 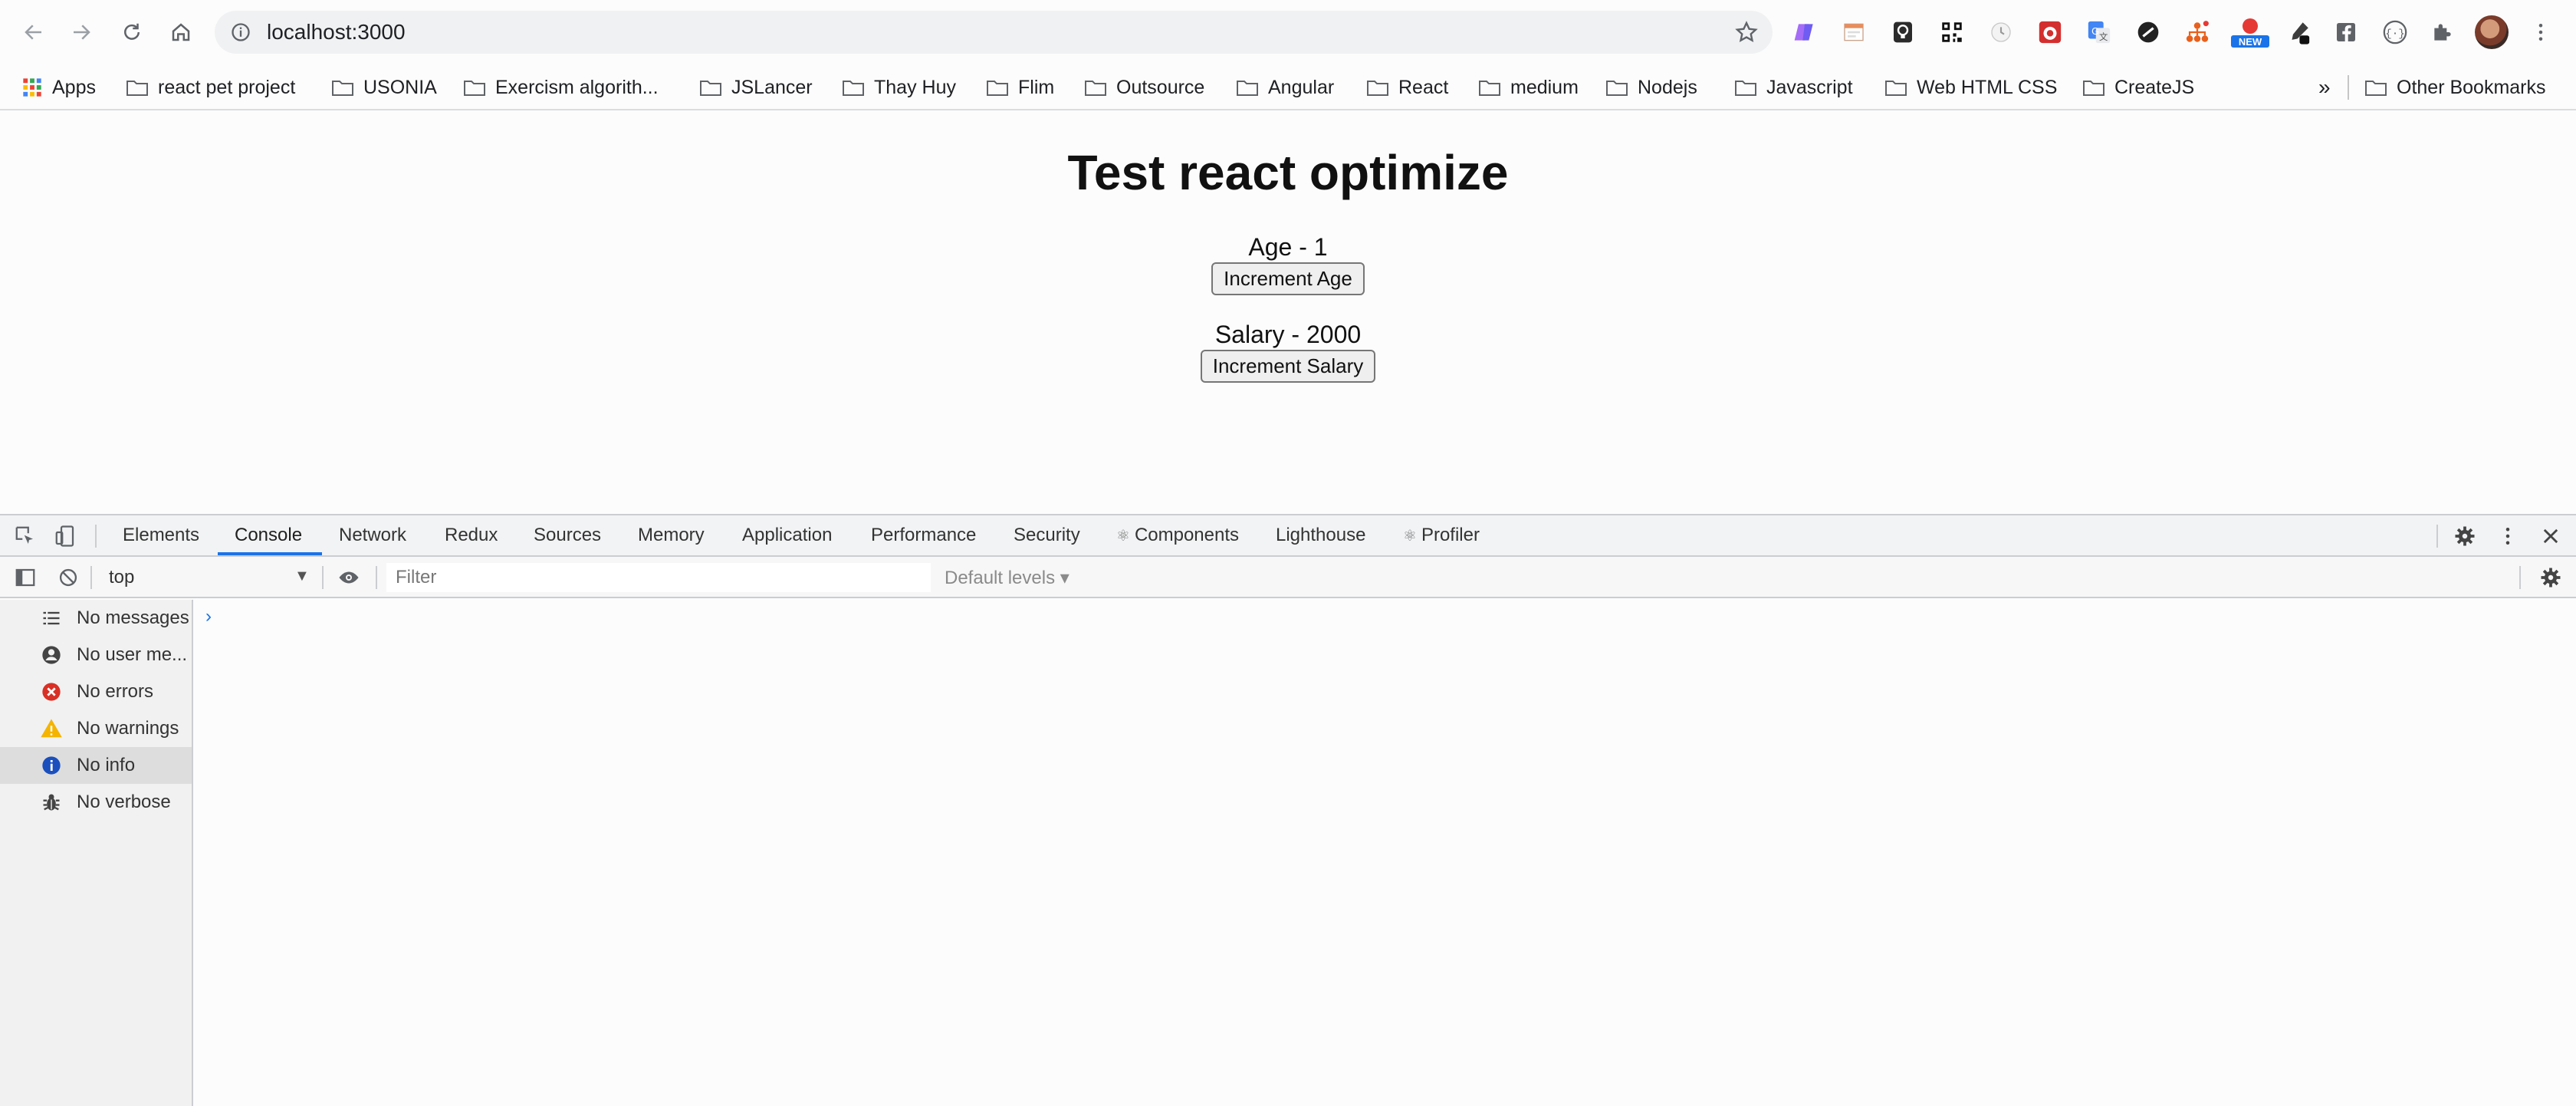 What do you see at coordinates (58, 87) in the screenshot?
I see `bookmark-apps: Apps` at bounding box center [58, 87].